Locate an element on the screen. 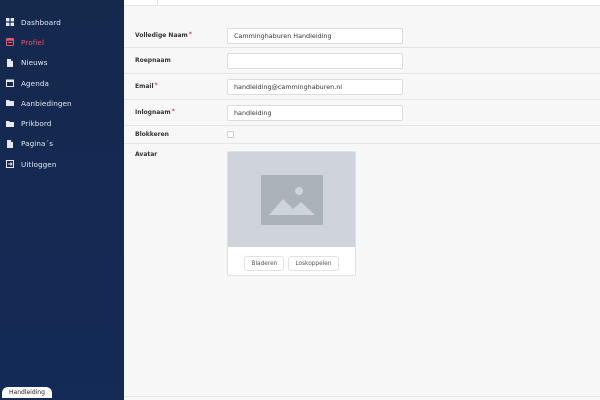 This screenshot has width=600, height=400. sidebar-item-label: Pagina´s is located at coordinates (37, 144).